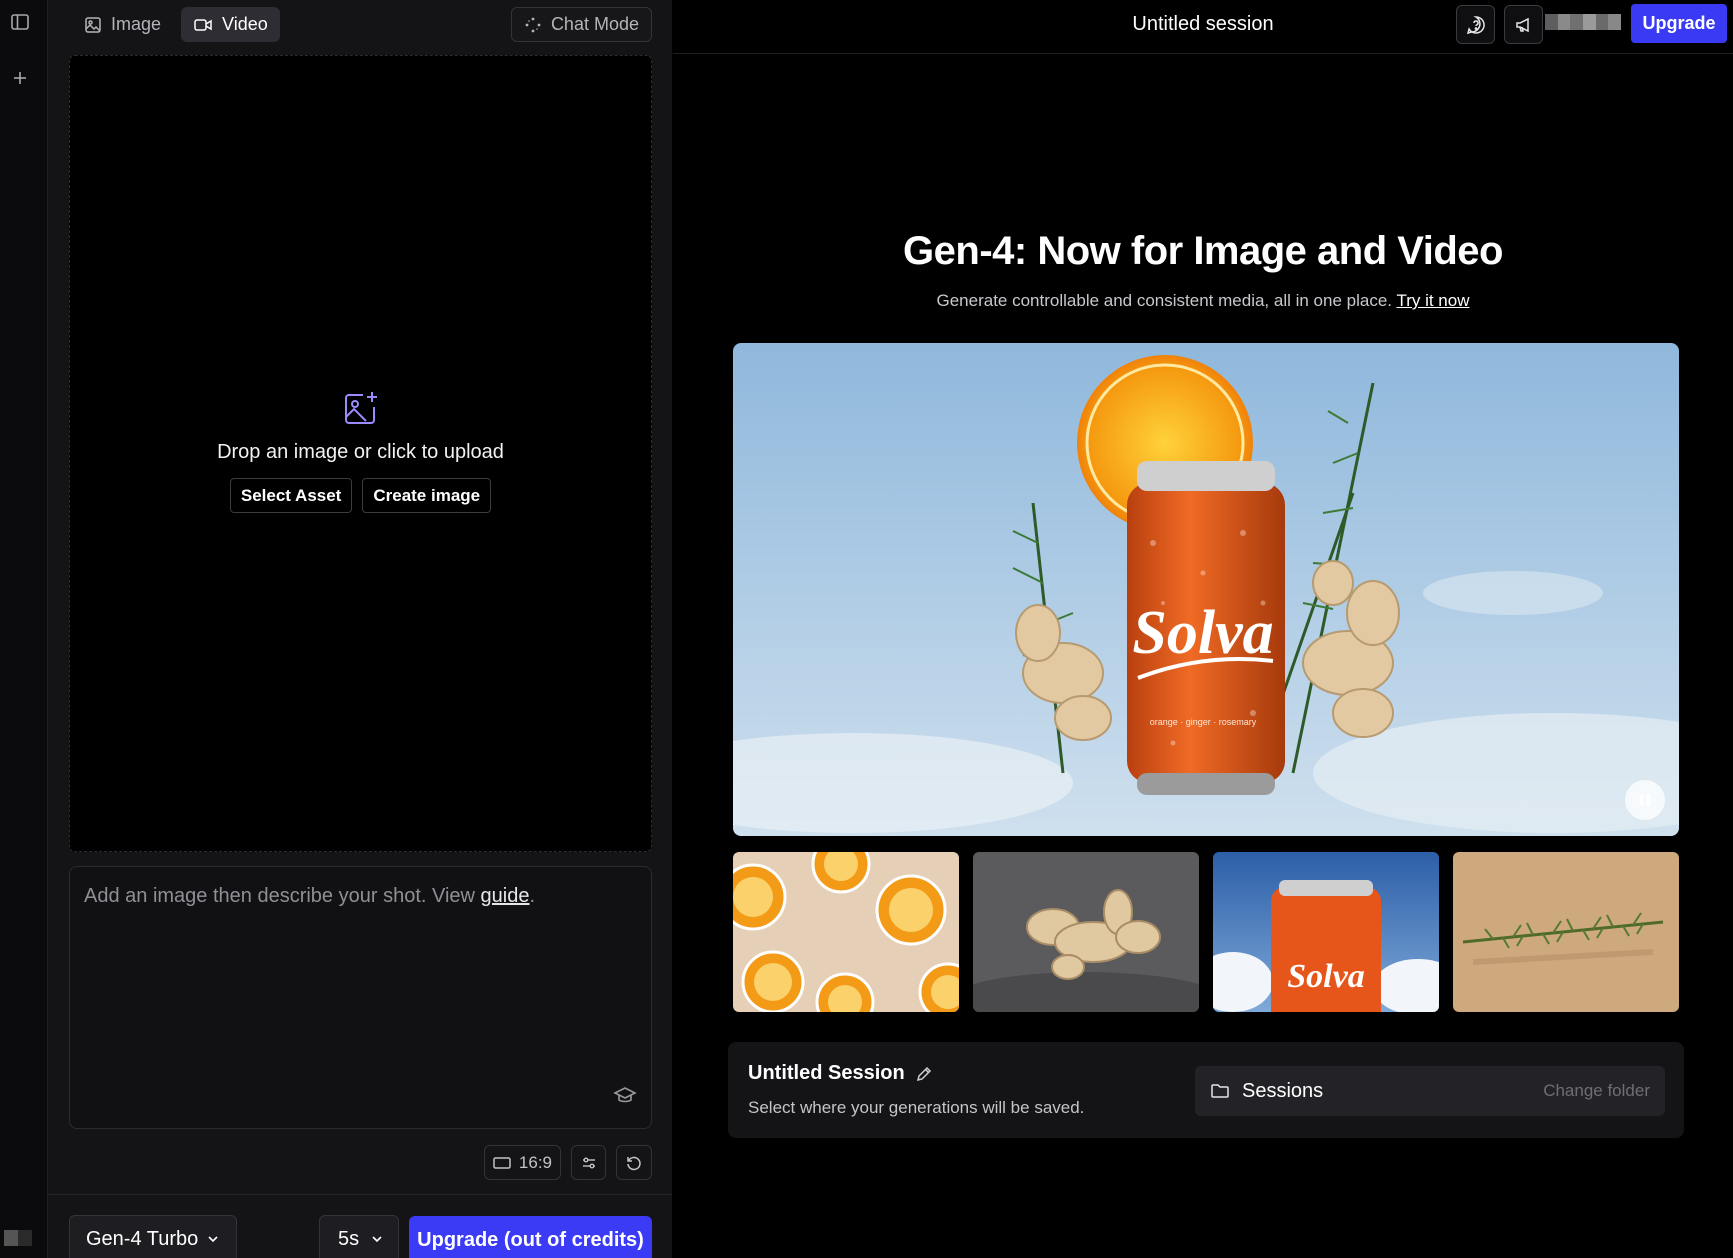  Describe the element at coordinates (20, 78) in the screenshot. I see `new-session-plus-icon` at that location.